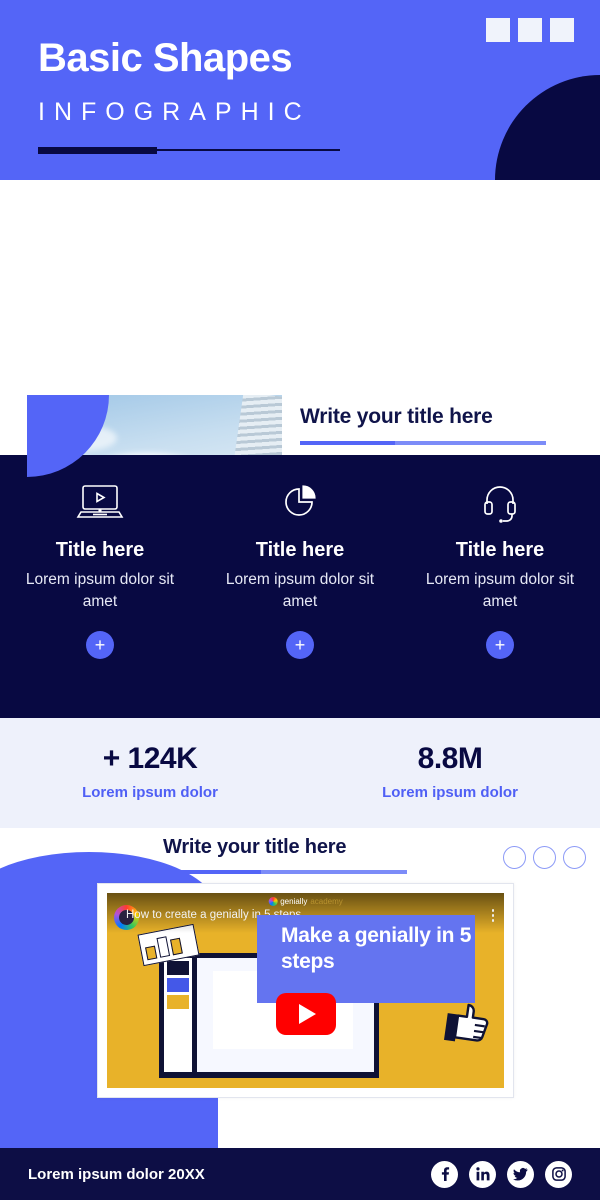 This screenshot has height=1200, width=600. Describe the element at coordinates (150, 758) in the screenshot. I see `stat-1-number: + 124K` at that location.